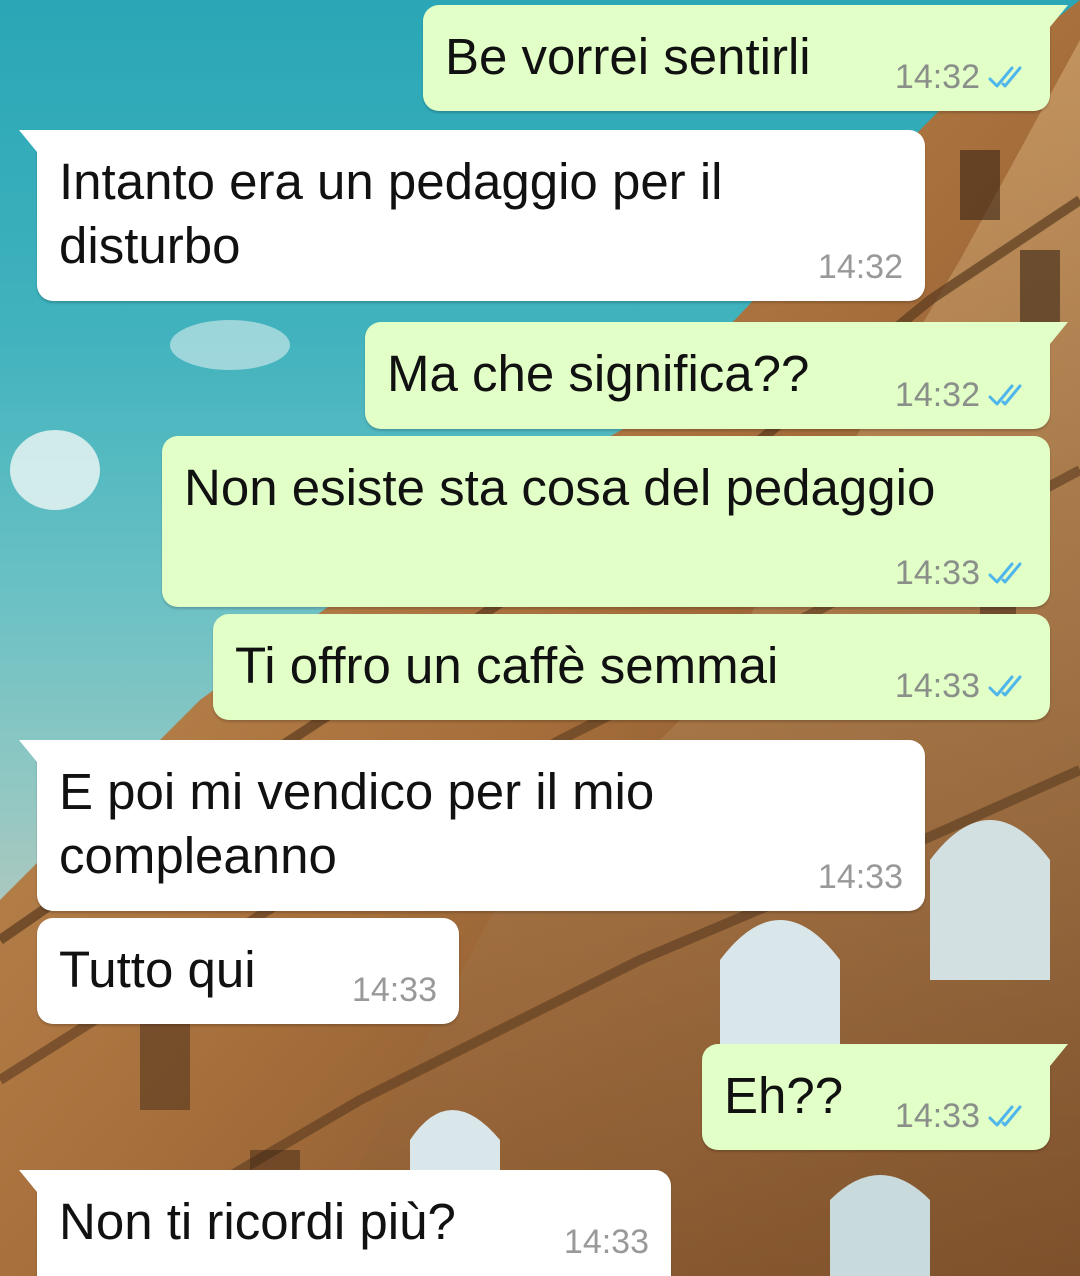 The width and height of the screenshot is (1080, 1276). Describe the element at coordinates (784, 1095) in the screenshot. I see `message-text: Eh??` at that location.